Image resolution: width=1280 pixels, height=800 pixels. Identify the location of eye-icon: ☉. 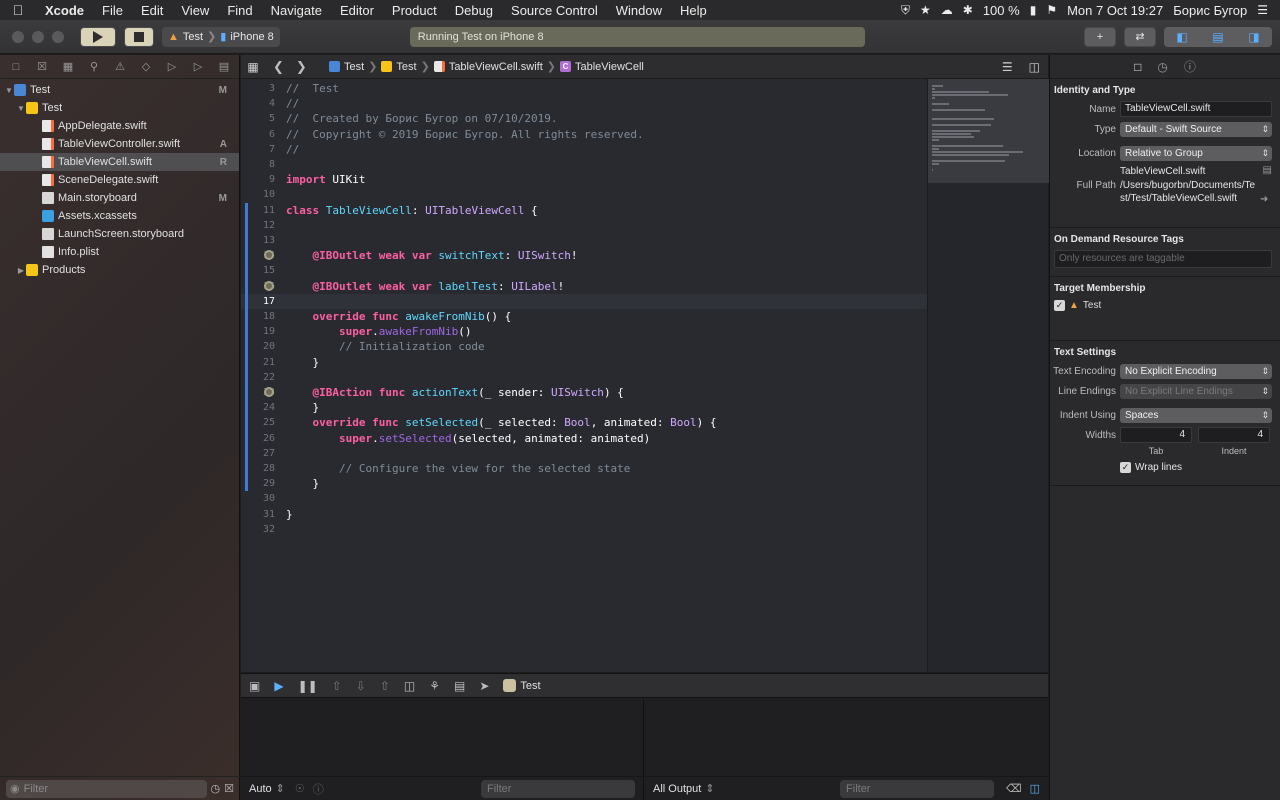
(300, 788).